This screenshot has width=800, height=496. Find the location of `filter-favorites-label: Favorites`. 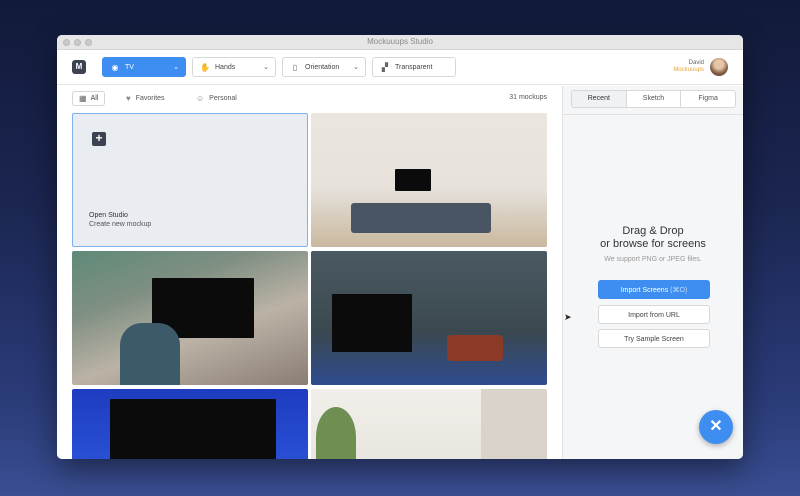

filter-favorites-label: Favorites is located at coordinates (150, 98).